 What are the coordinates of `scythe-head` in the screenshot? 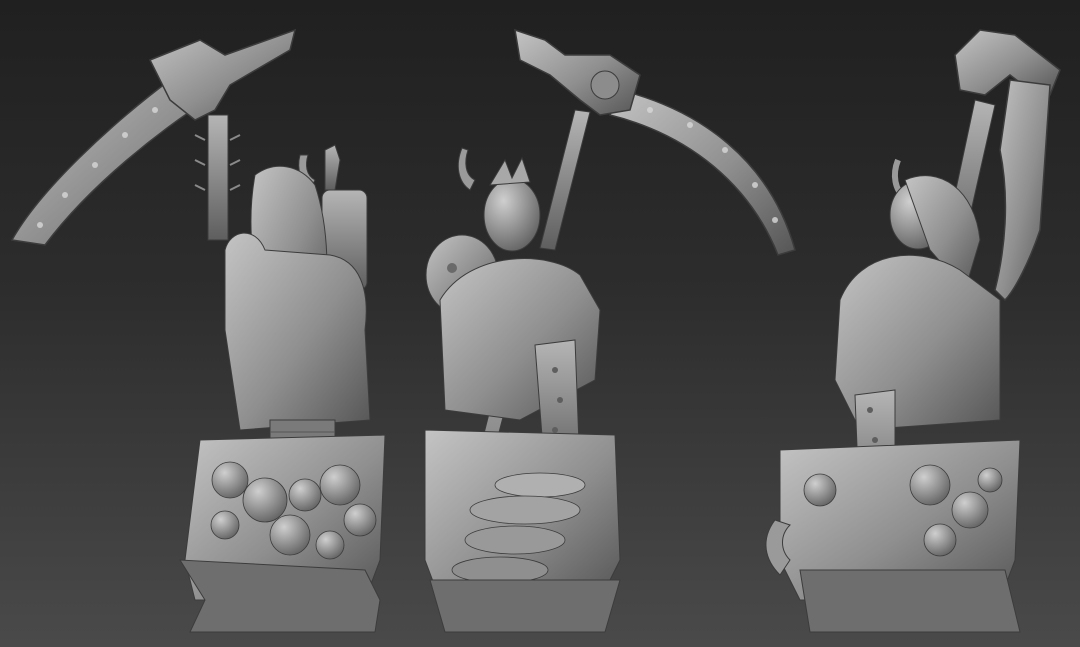 It's located at (577, 72).